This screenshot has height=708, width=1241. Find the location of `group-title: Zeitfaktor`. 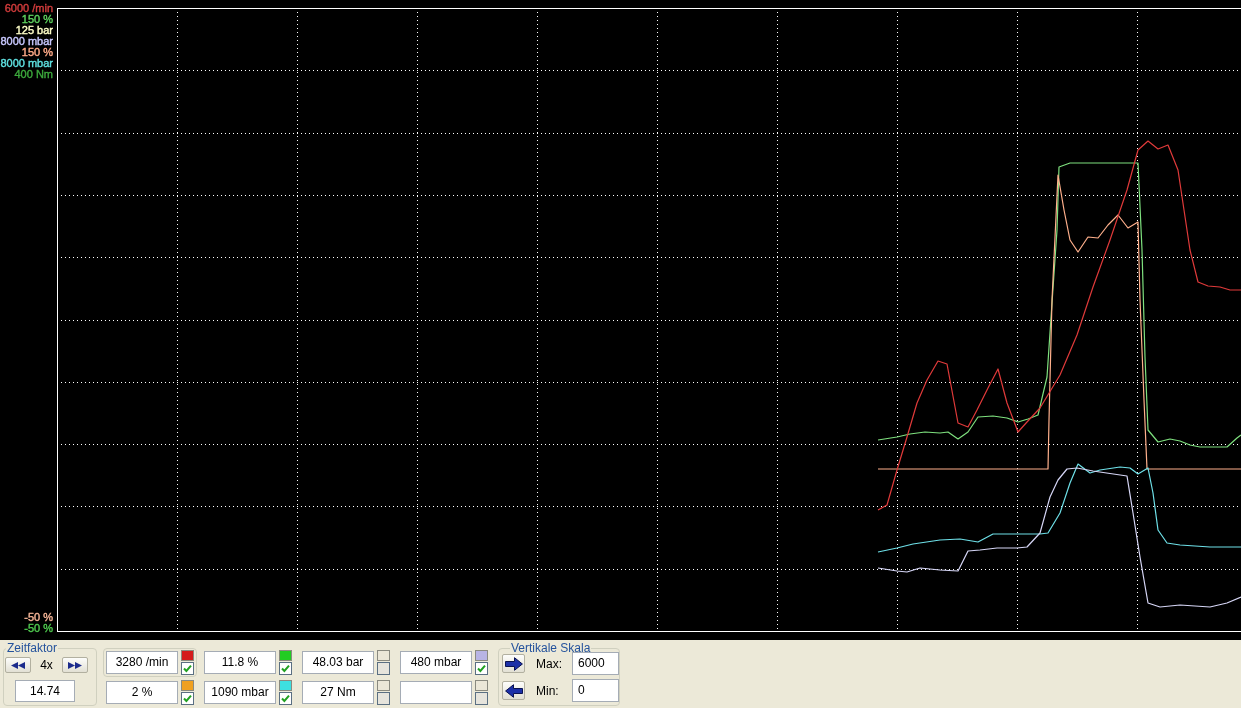

group-title: Zeitfaktor is located at coordinates (32, 648).